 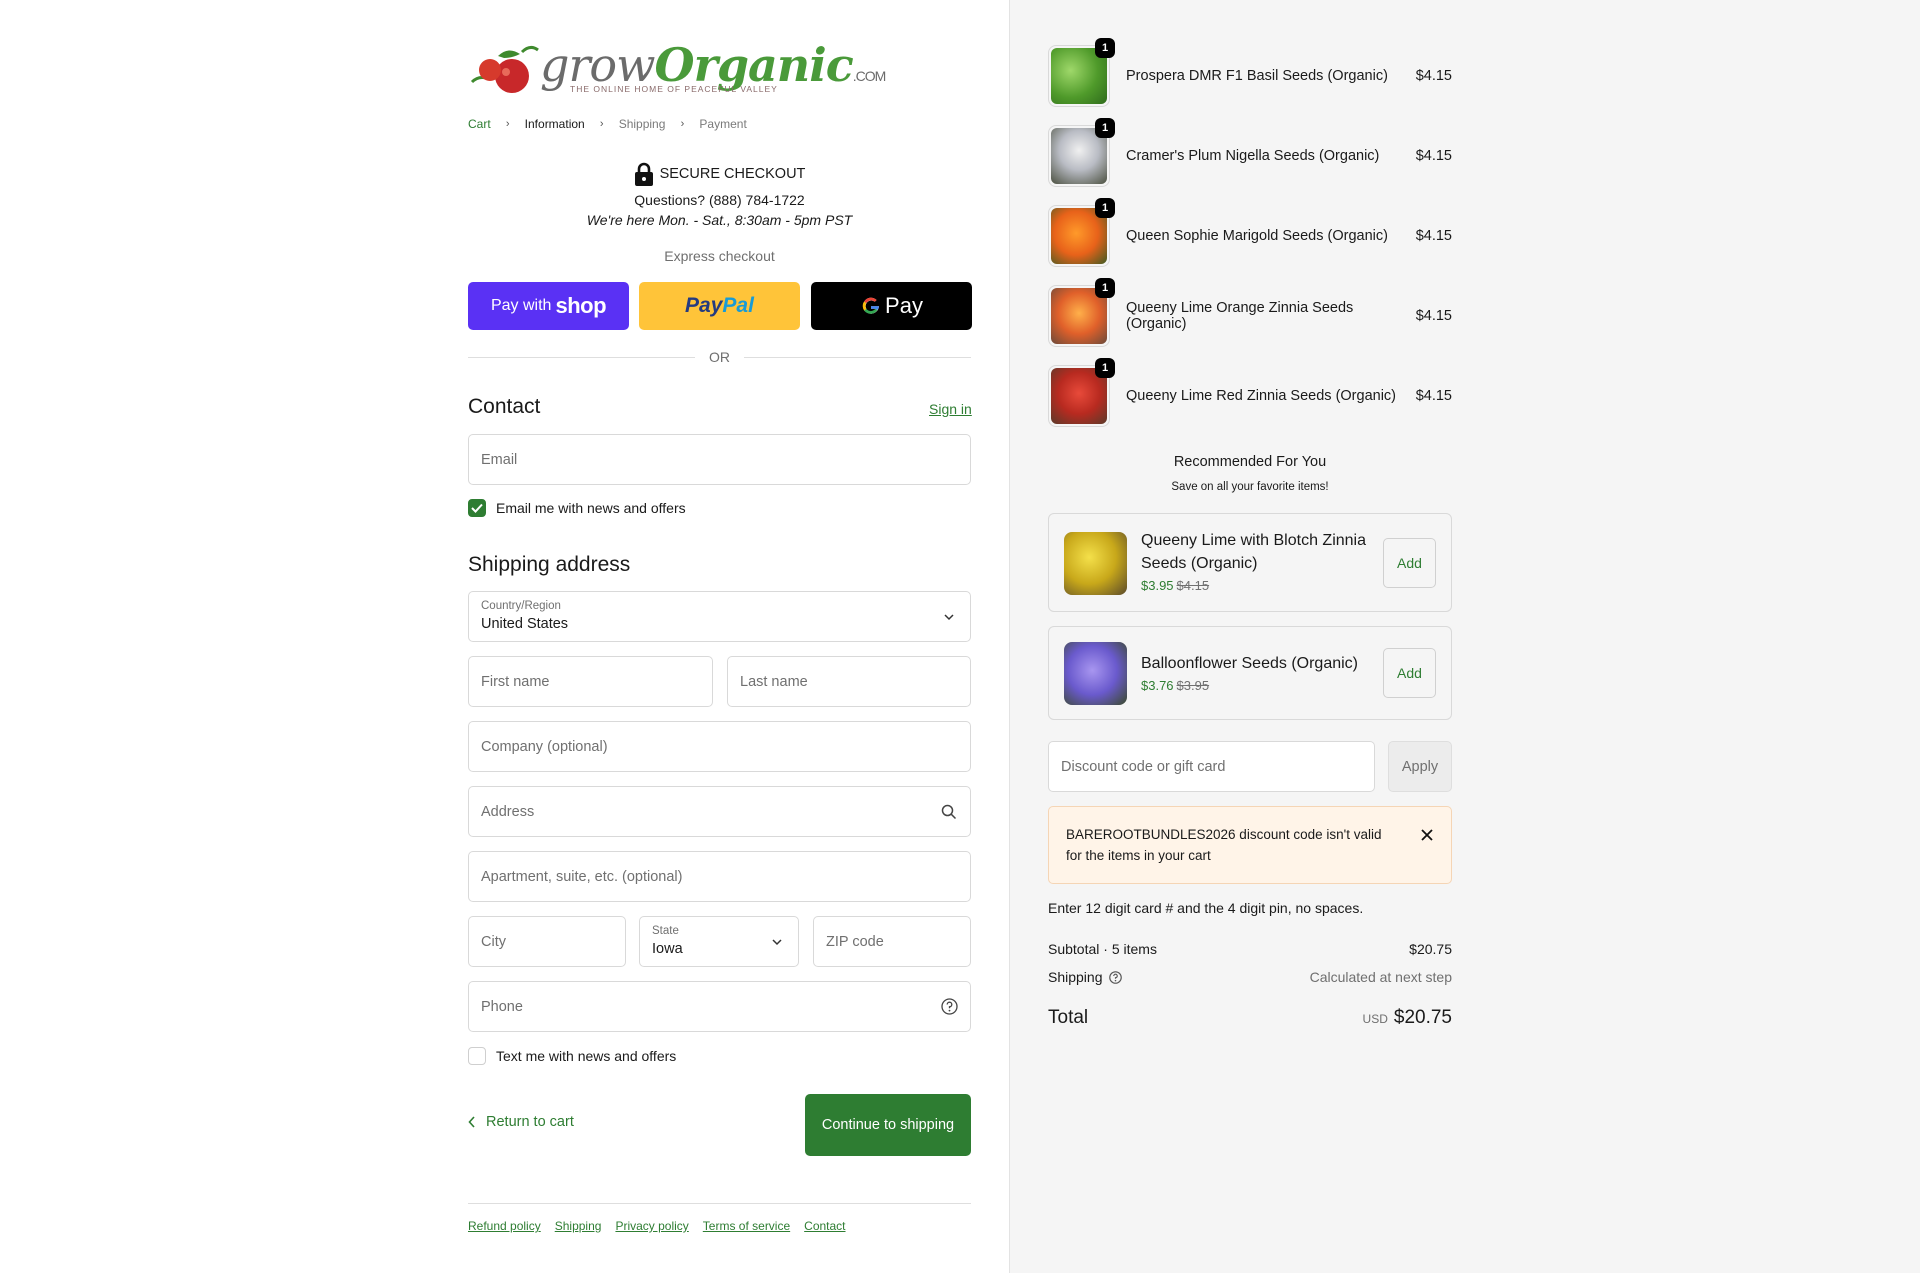 I want to click on cart-item-name: Queeny Lime Red Zinnia Seeds (Organic), so click(x=1261, y=396).